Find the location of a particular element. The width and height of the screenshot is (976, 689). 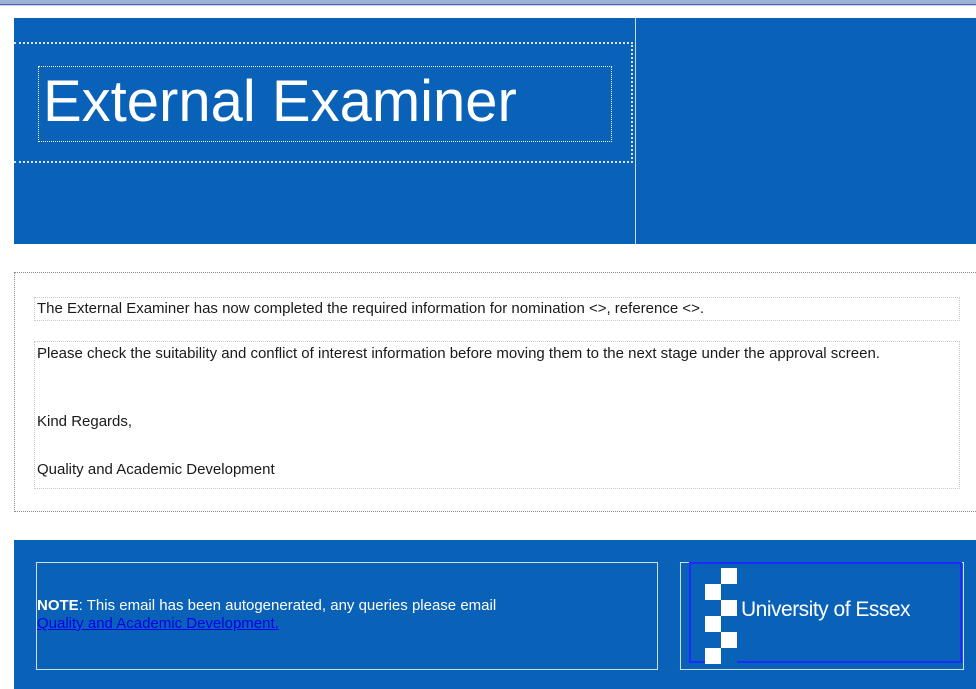

university-logo-text: University of Essex is located at coordinates (826, 609).